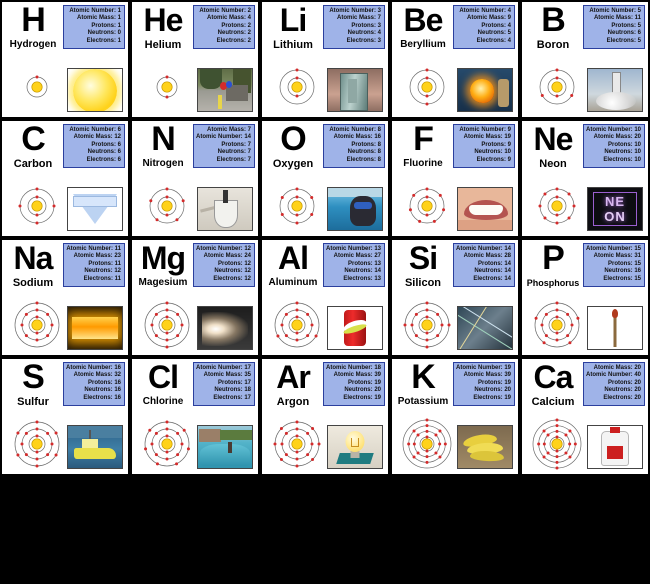 Image resolution: width=650 pixels, height=584 pixels. I want to click on info-line: Atomic Mass: 20, so click(617, 368).